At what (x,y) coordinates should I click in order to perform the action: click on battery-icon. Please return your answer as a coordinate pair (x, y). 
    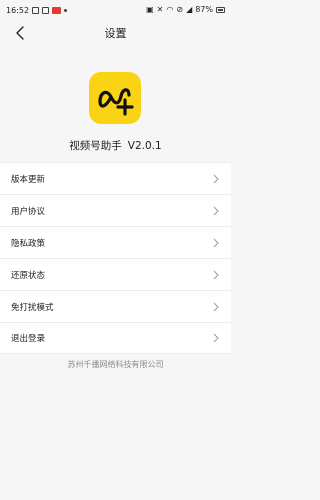
    Looking at the image, I should click on (220, 10).